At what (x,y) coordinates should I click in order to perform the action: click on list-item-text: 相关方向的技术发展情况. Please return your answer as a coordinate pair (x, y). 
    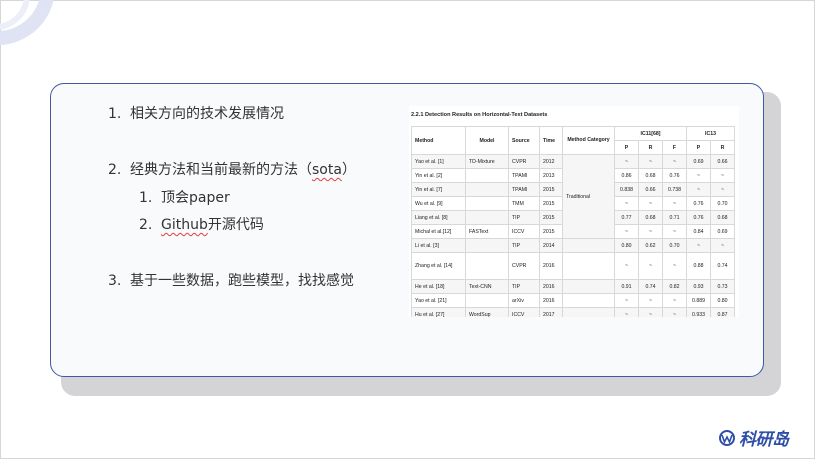
    Looking at the image, I should click on (207, 114).